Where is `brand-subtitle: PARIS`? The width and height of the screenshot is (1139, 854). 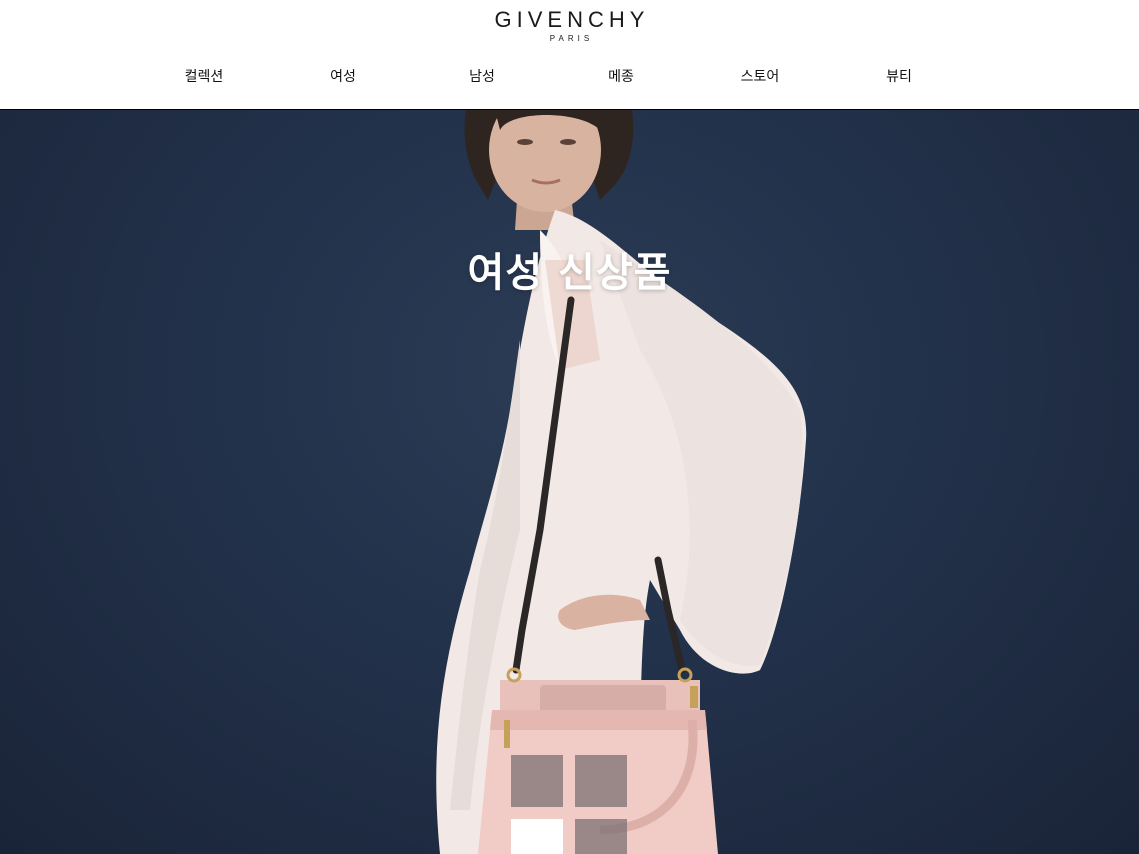 brand-subtitle: PARIS is located at coordinates (571, 38).